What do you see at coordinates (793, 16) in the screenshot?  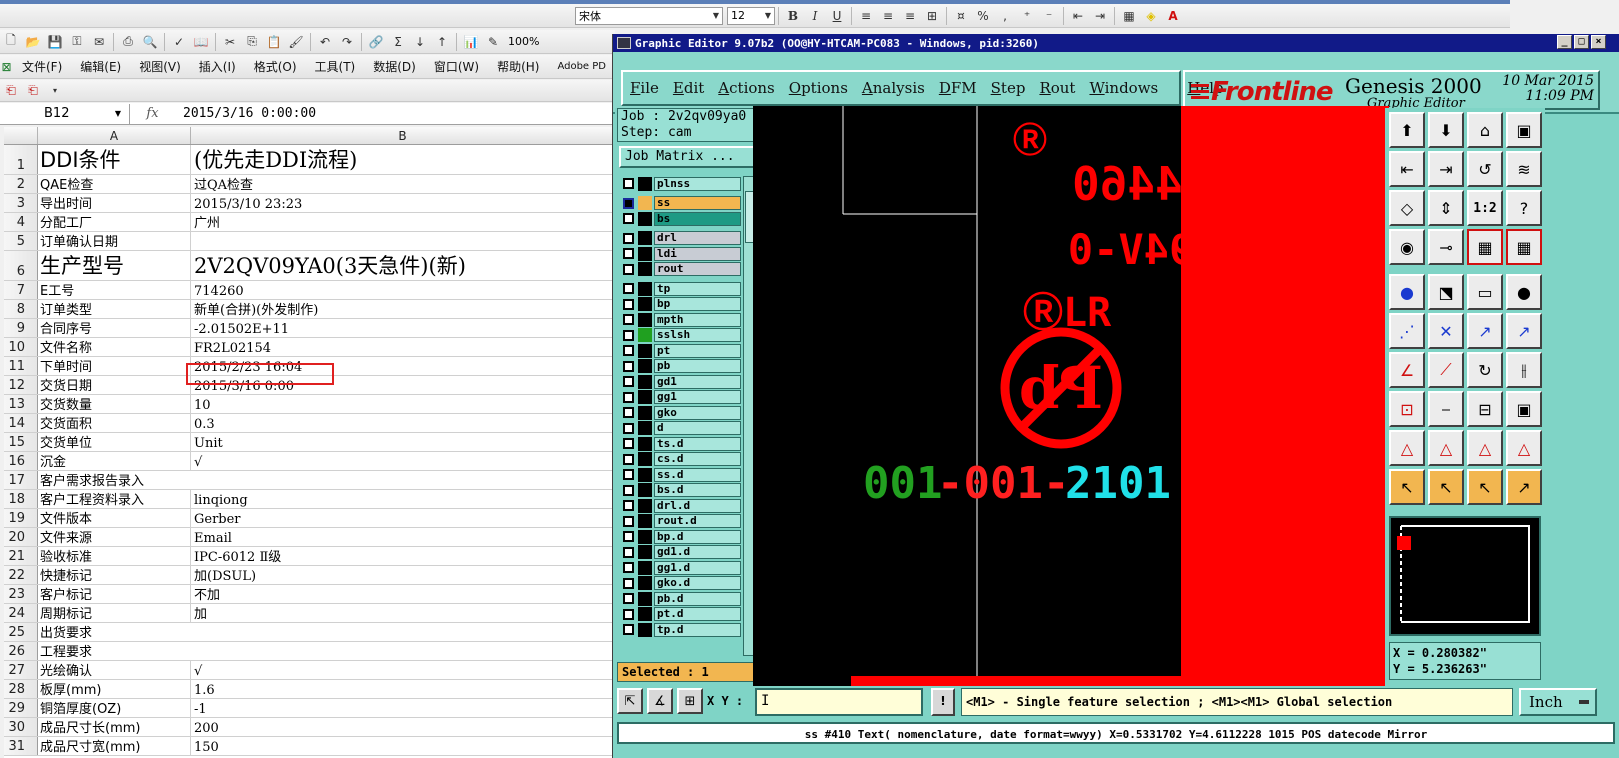 I see `bold-button: B` at bounding box center [793, 16].